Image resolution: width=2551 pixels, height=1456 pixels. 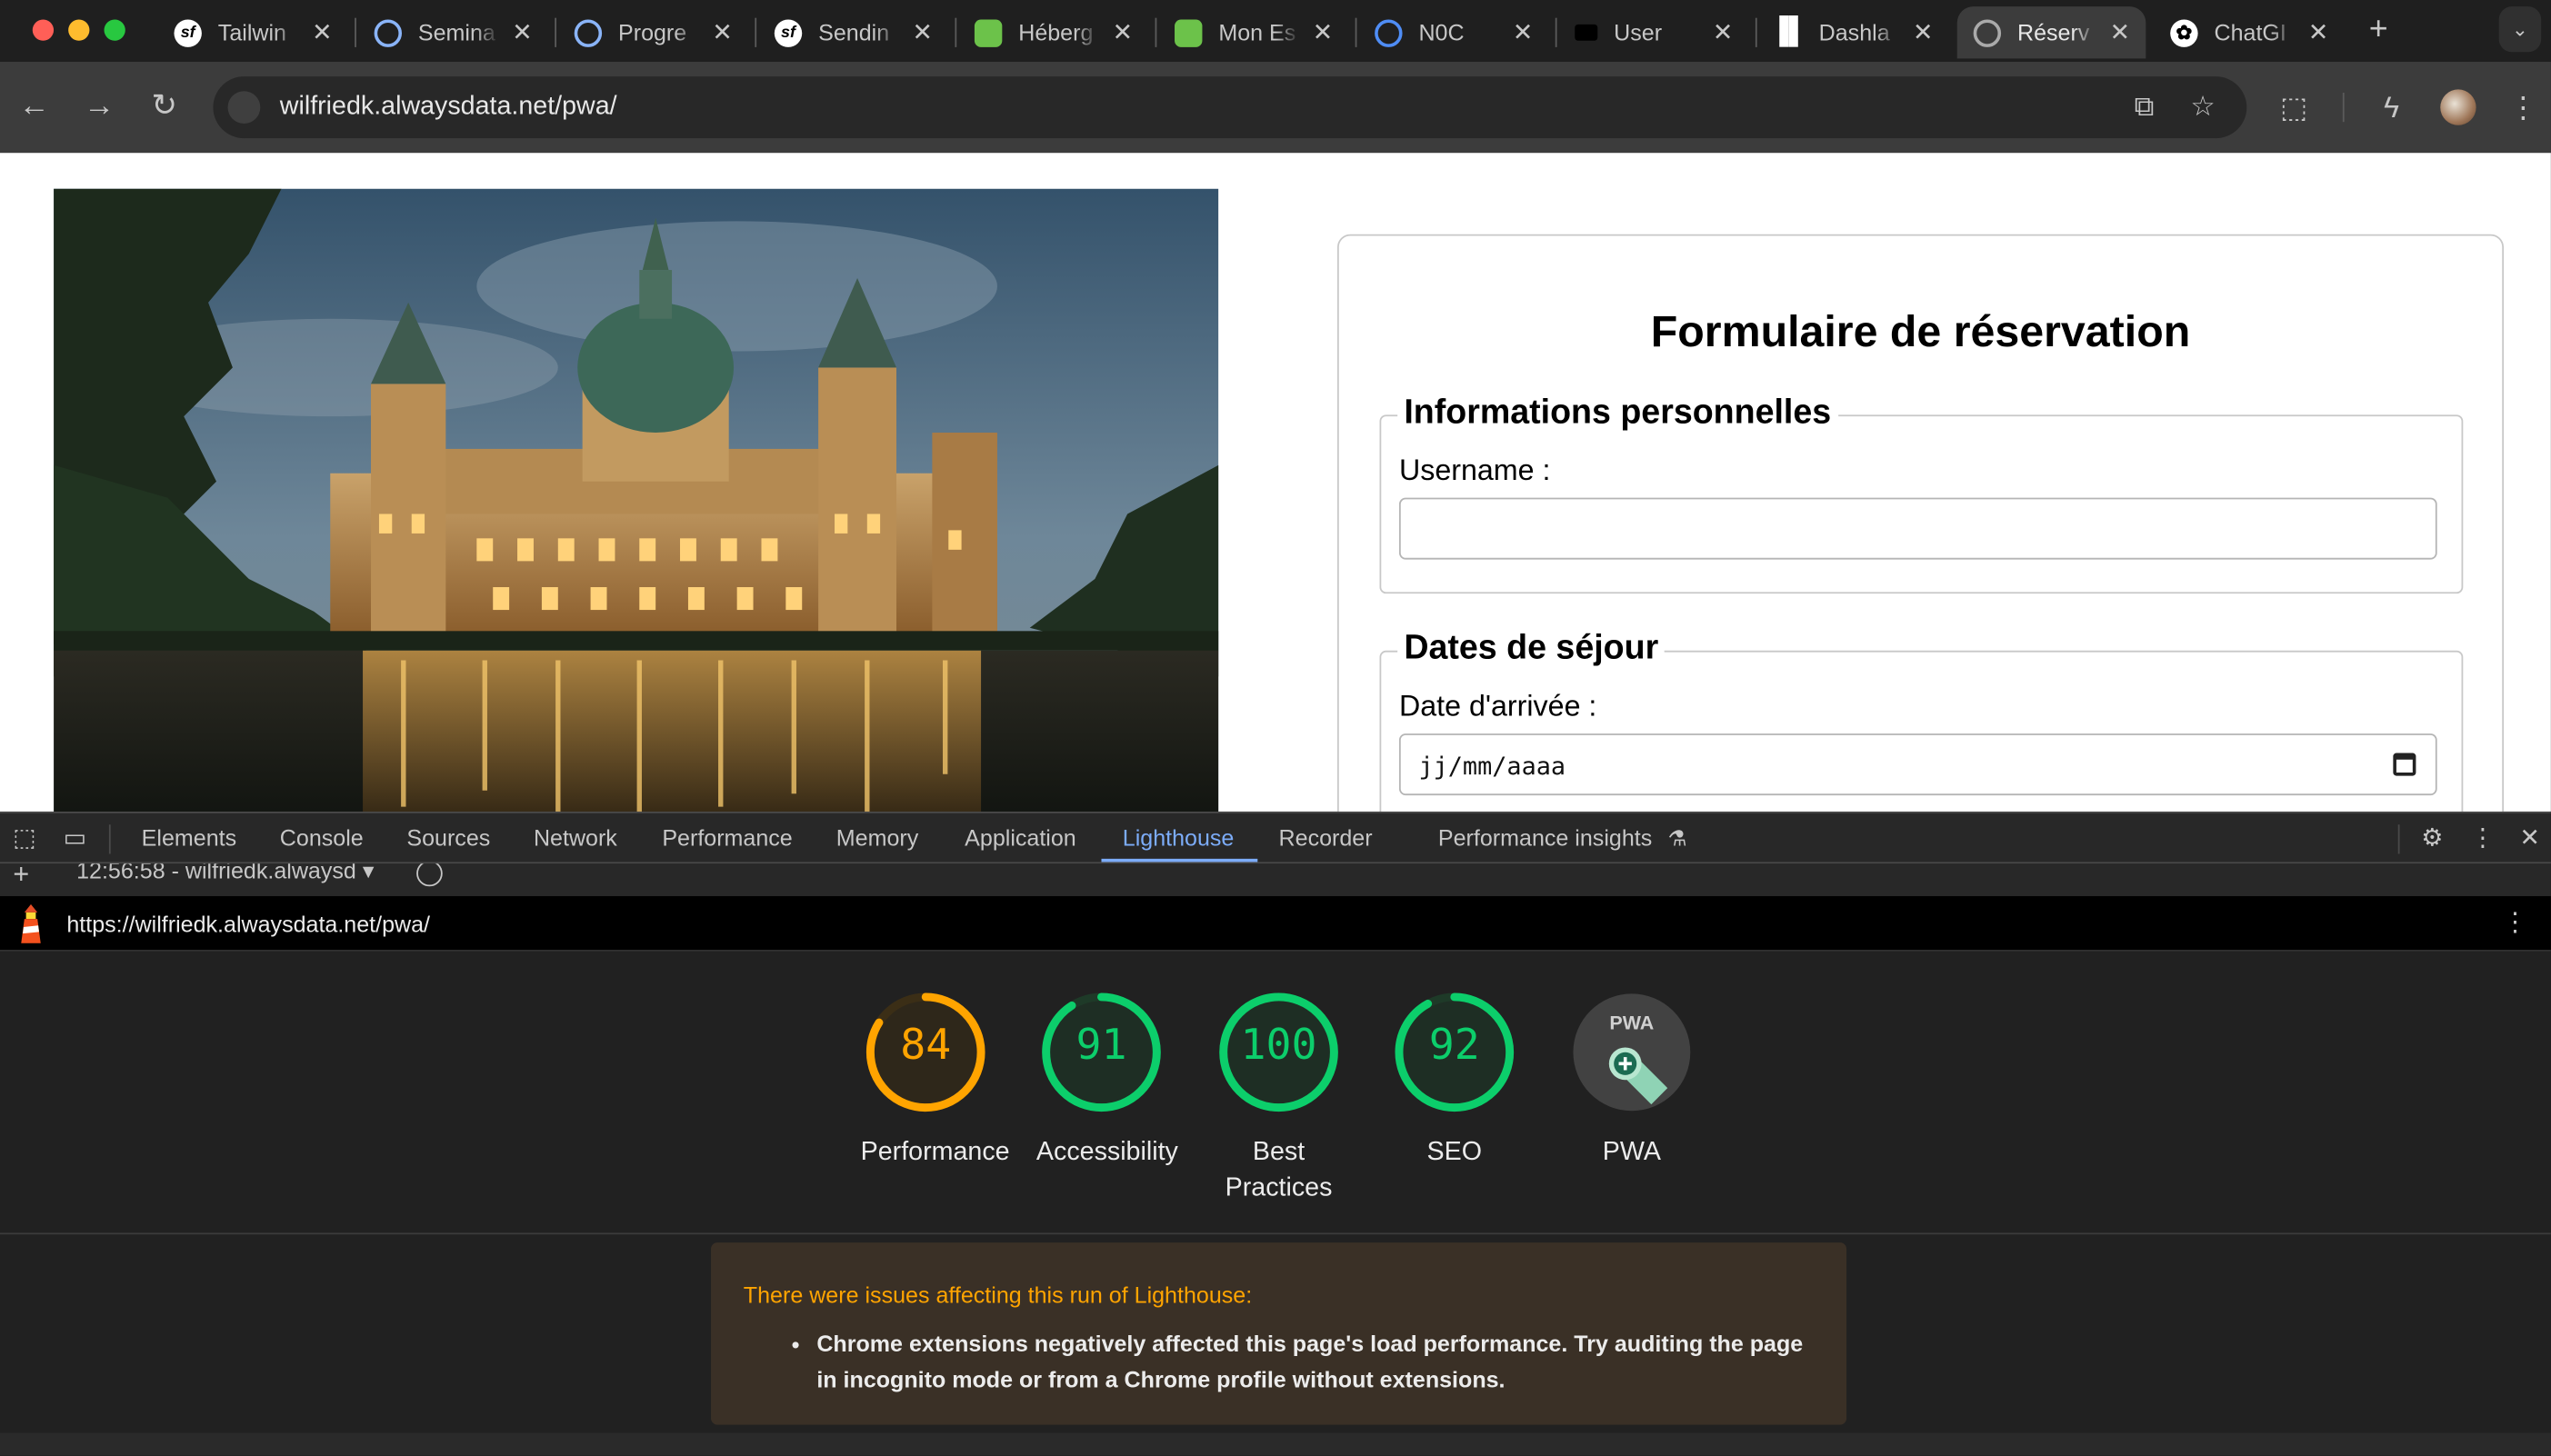 I want to click on calendar-icon, so click(x=2405, y=764).